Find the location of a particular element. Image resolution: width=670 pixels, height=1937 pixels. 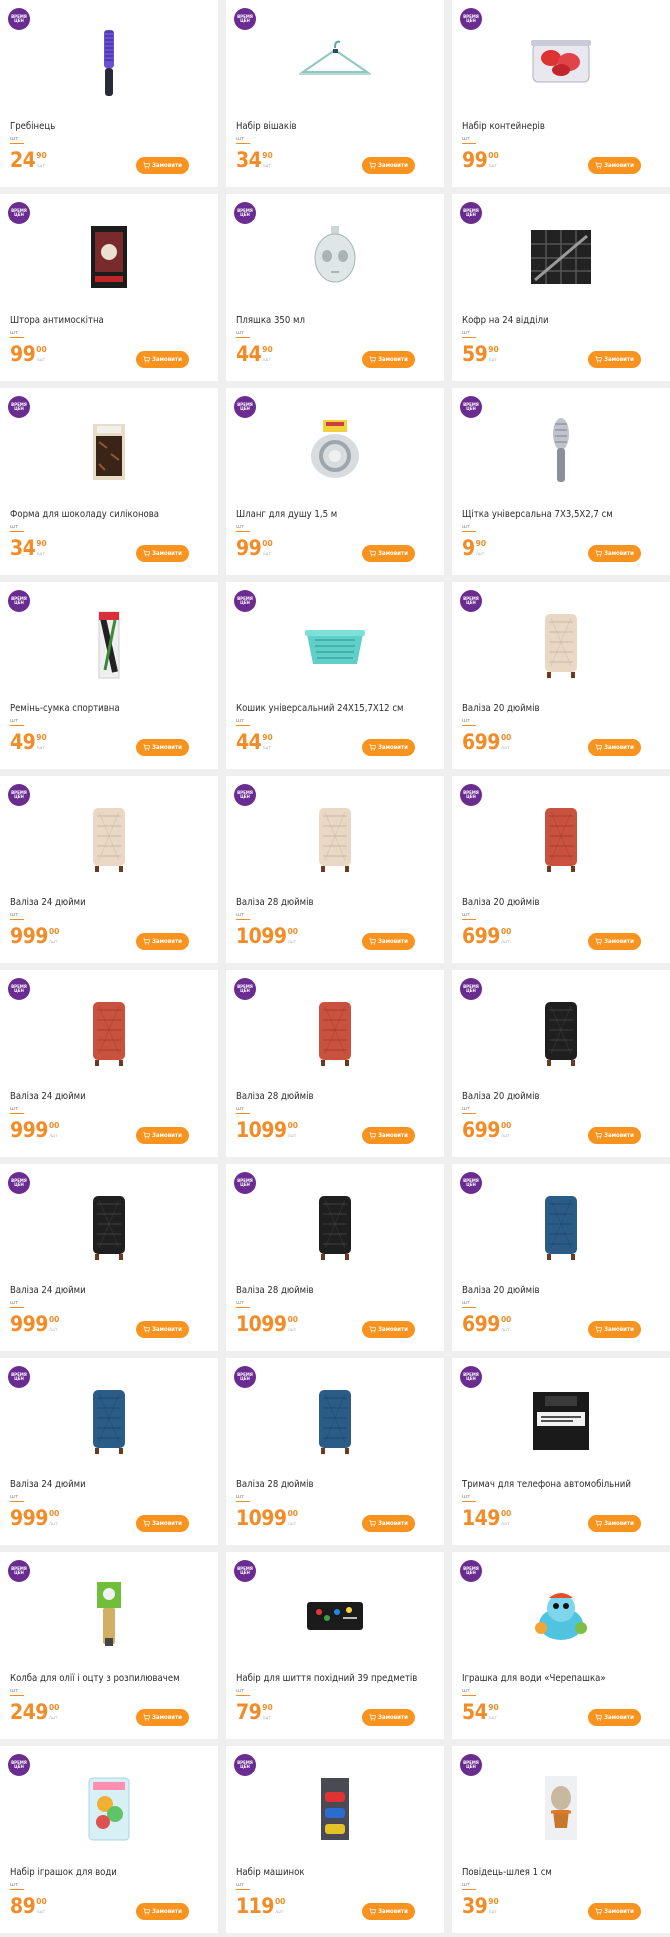

product-title: Набір для шиття похідний 39 предметів is located at coordinates (336, 1678).